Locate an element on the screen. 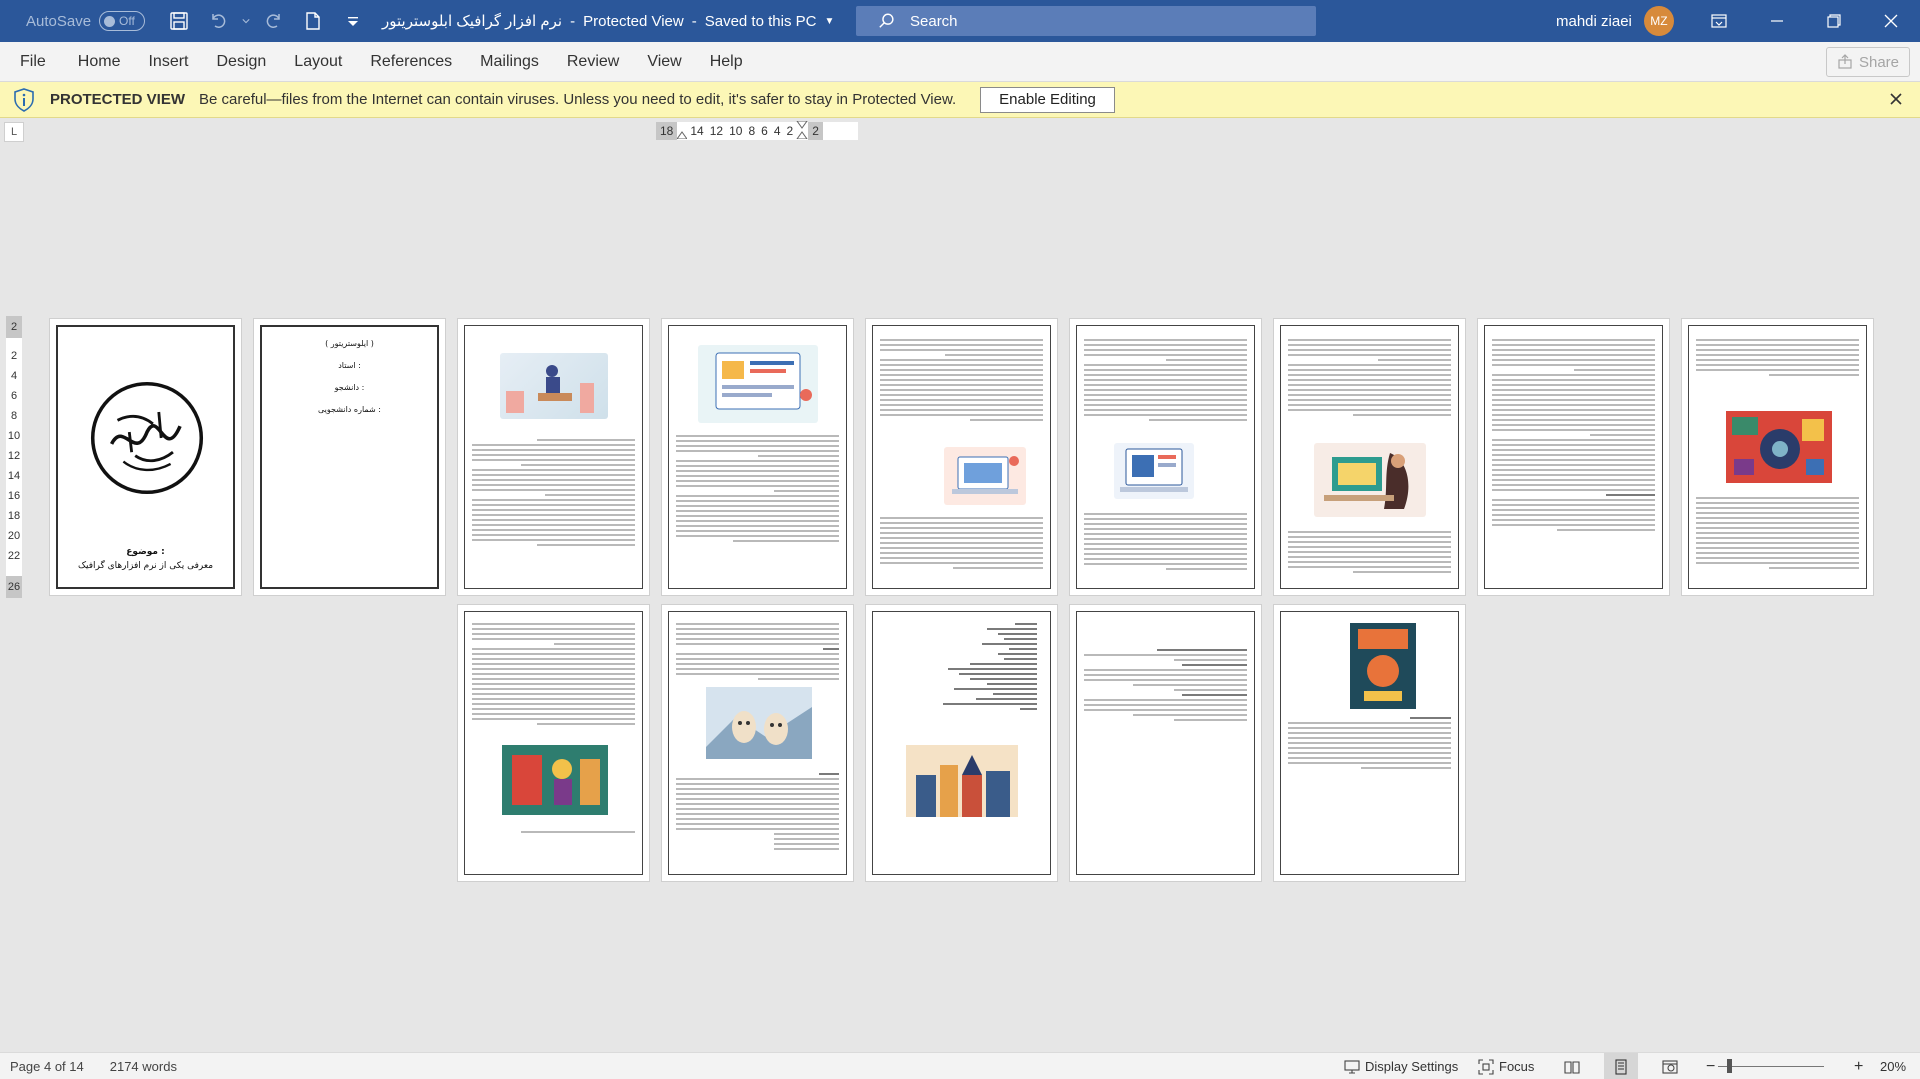  user-account: mahdi ziaei MZ is located at coordinates (1615, 21).